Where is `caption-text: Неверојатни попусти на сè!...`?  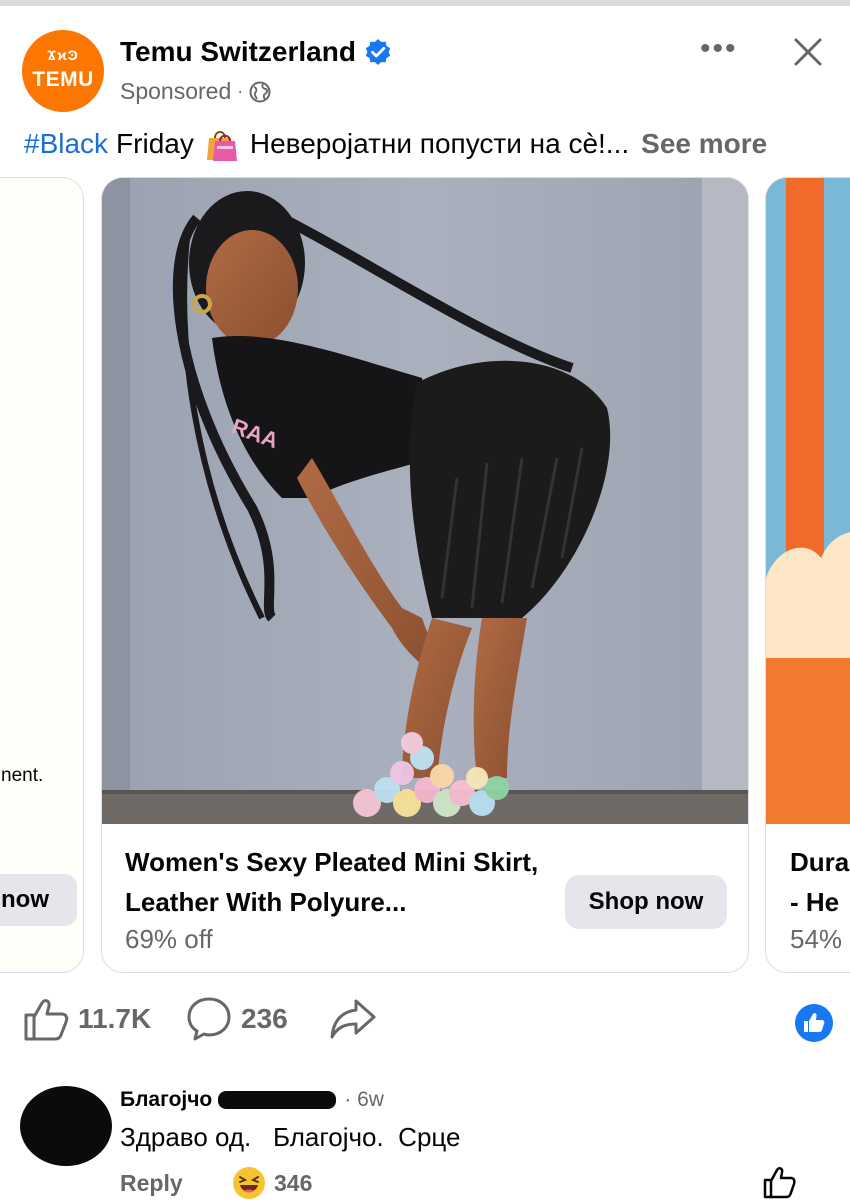 caption-text: Неверојатни попусти на сè!... is located at coordinates (439, 143).